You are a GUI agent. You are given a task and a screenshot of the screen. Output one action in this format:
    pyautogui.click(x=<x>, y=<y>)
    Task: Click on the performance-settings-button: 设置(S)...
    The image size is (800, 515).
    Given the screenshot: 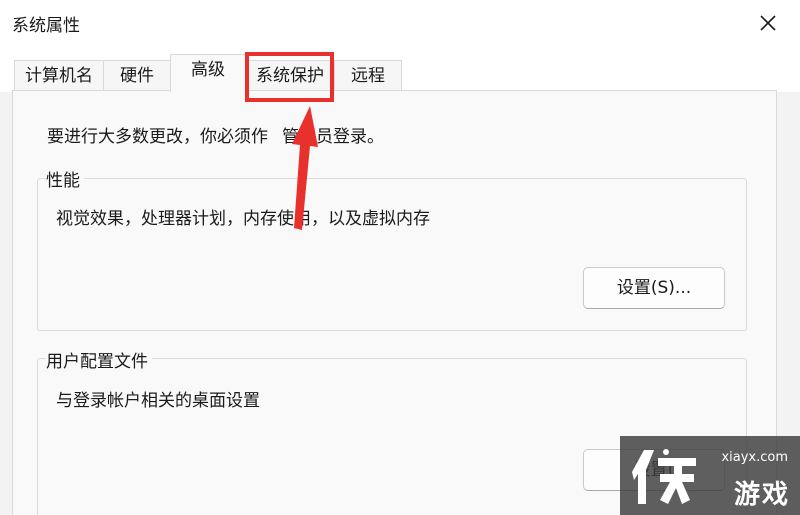 What is the action you would take?
    pyautogui.click(x=654, y=288)
    